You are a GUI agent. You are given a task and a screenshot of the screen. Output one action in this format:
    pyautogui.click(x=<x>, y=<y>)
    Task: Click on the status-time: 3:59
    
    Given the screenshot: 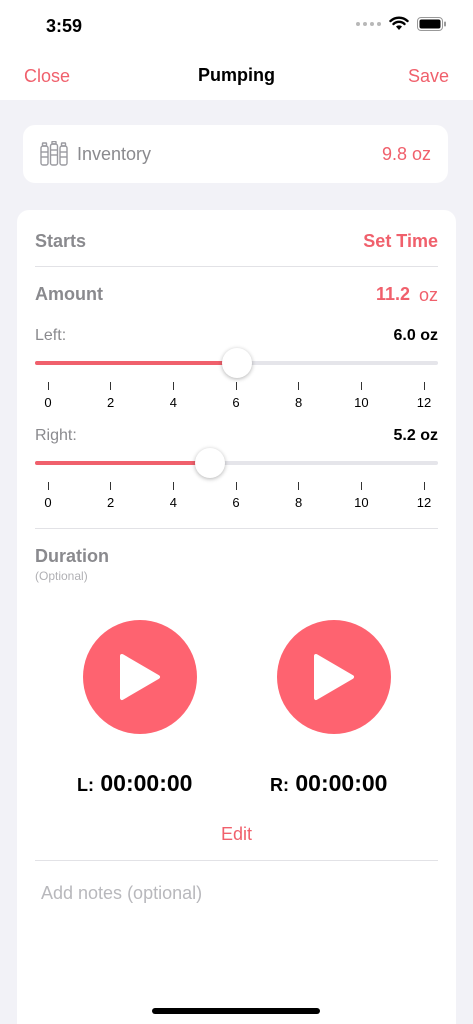 What is the action you would take?
    pyautogui.click(x=64, y=26)
    